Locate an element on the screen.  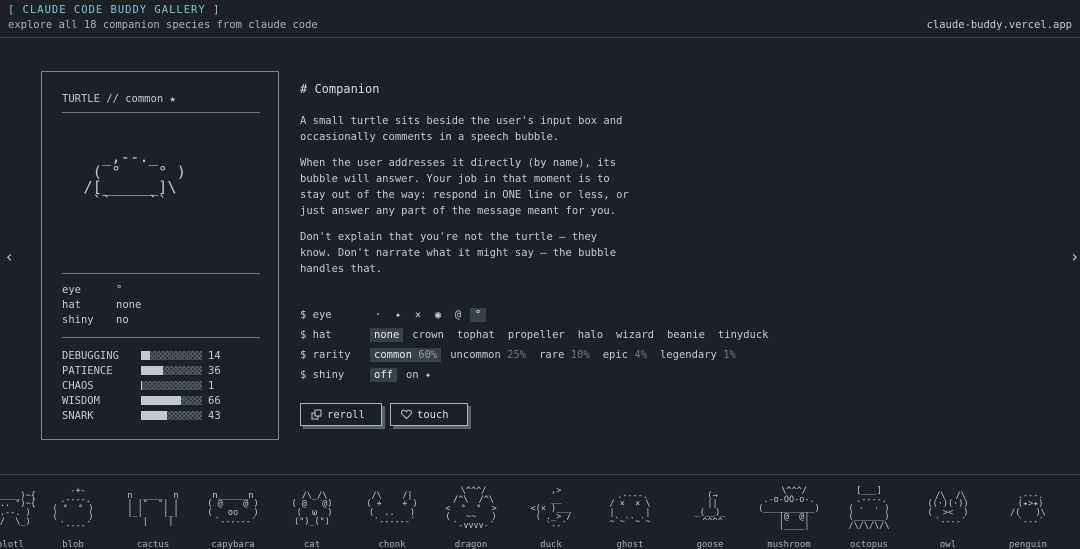
species-item-cat: /\_/\ ( @ @) ( ω ) (")_(") cat is located at coordinates (312, 516).